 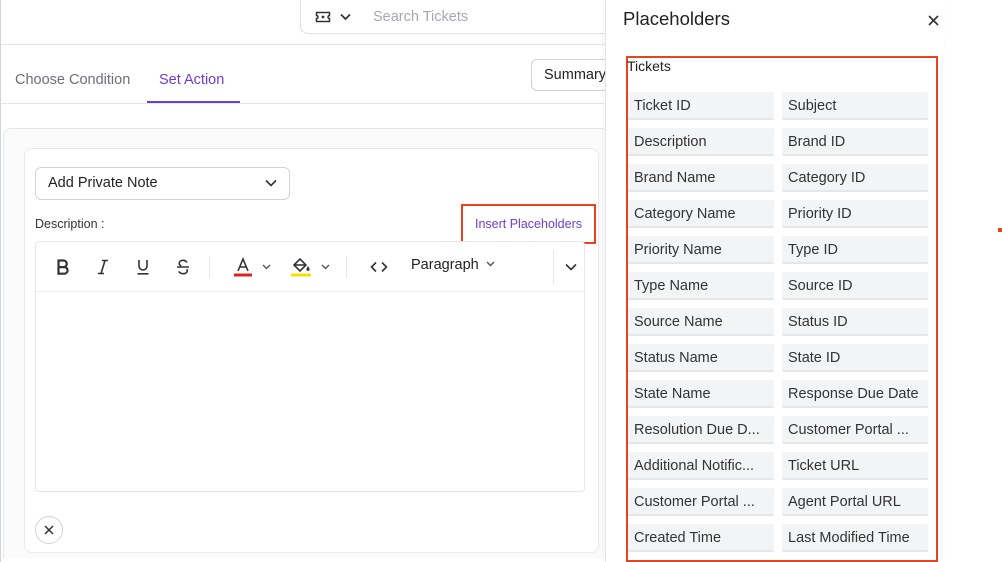 What do you see at coordinates (701, 358) in the screenshot?
I see `placeholder-item: Status Name` at bounding box center [701, 358].